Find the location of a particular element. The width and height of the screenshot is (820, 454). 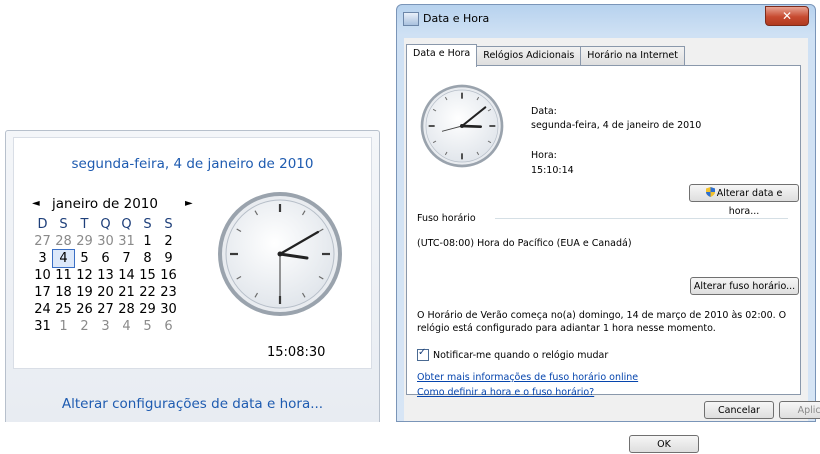

calendar-day: 12 is located at coordinates (84, 275).